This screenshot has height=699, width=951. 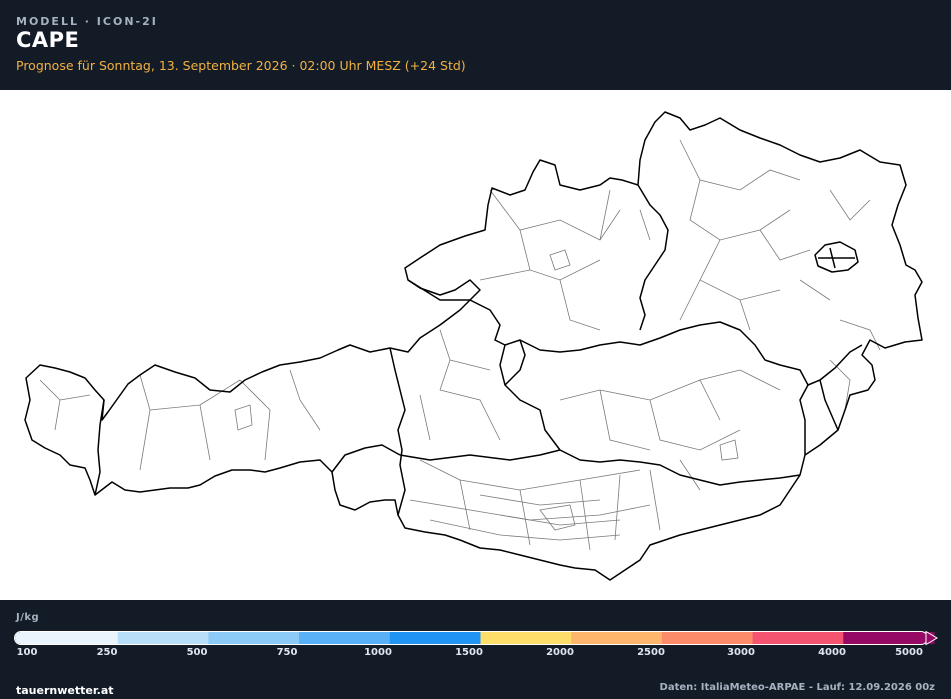 I want to click on legend-tick-label: 1500, so click(x=469, y=652).